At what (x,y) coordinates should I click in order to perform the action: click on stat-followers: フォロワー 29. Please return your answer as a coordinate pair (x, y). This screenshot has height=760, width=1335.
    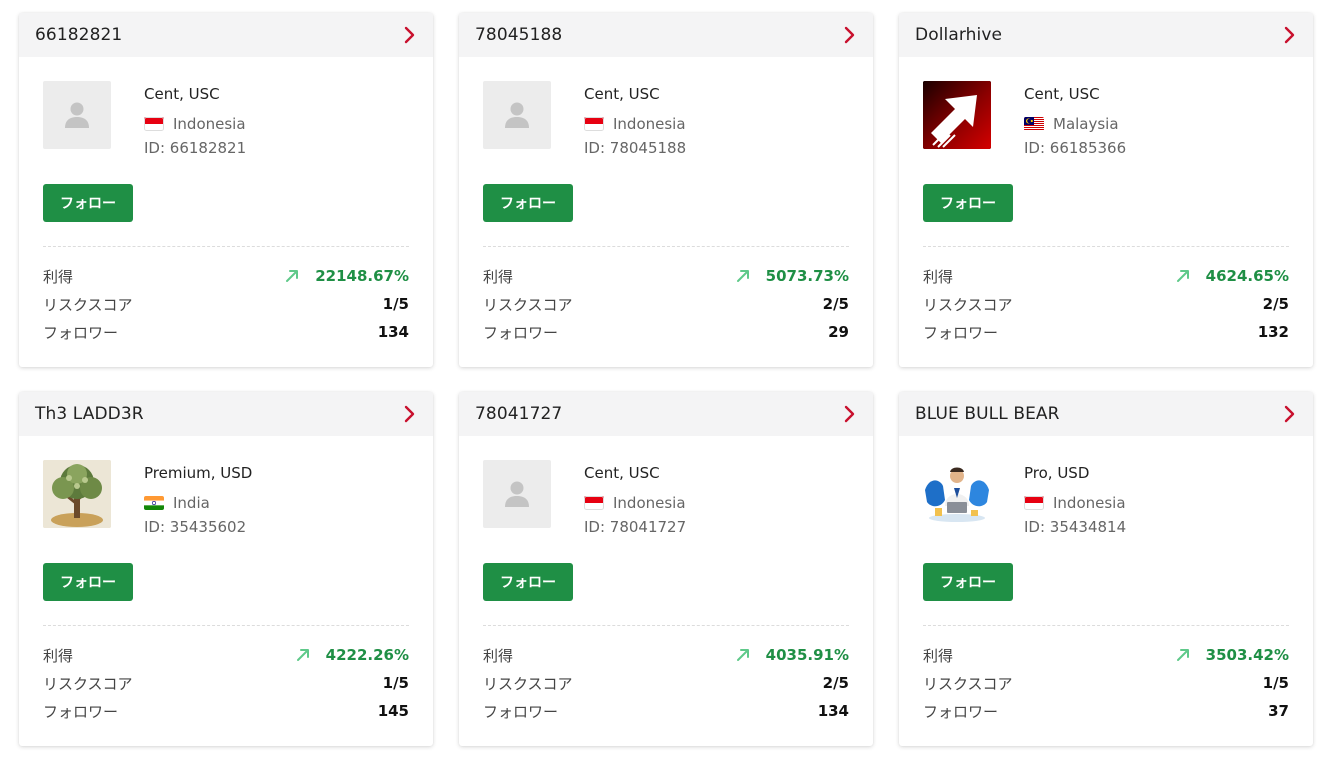
    Looking at the image, I should click on (666, 332).